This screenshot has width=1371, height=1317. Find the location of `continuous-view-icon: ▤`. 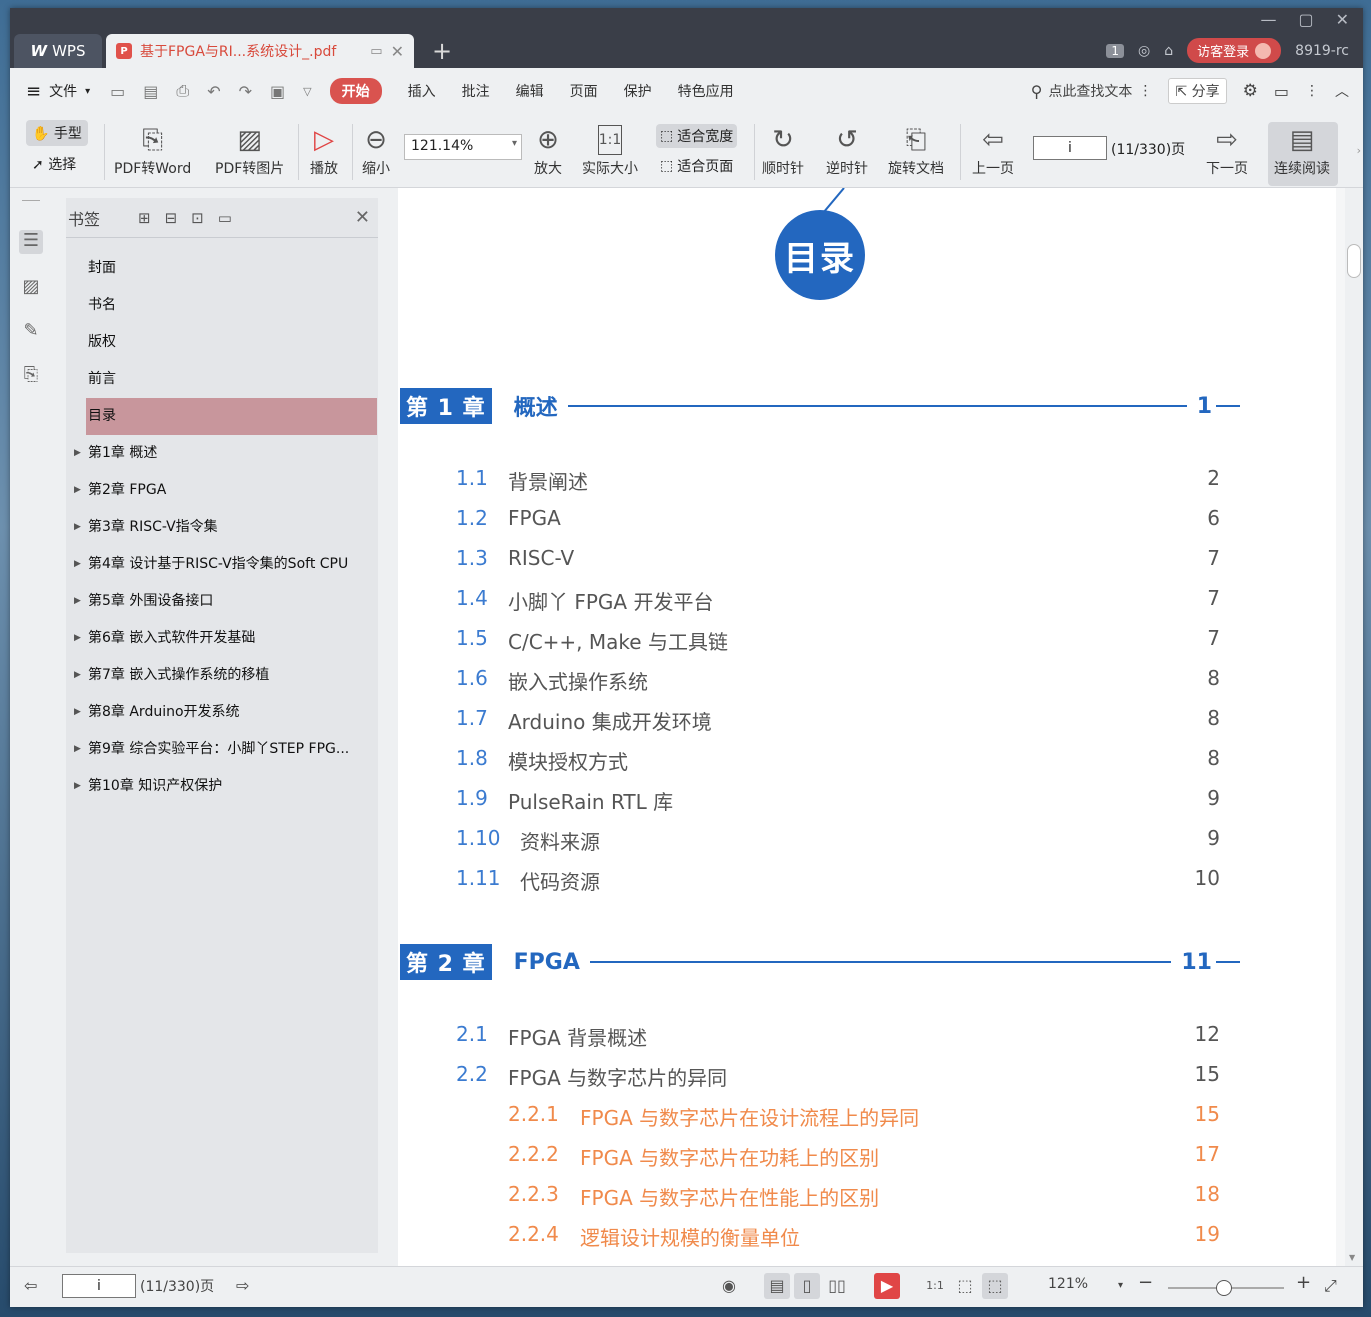

continuous-view-icon: ▤ is located at coordinates (777, 1286).